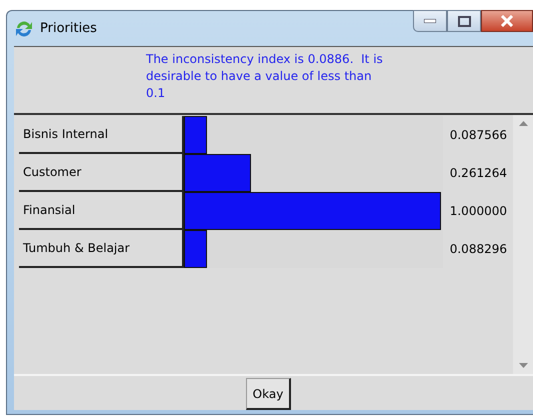 This screenshot has width=533, height=417. What do you see at coordinates (101, 249) in the screenshot?
I see `criterion-label: Tumbuh & Belajar` at bounding box center [101, 249].